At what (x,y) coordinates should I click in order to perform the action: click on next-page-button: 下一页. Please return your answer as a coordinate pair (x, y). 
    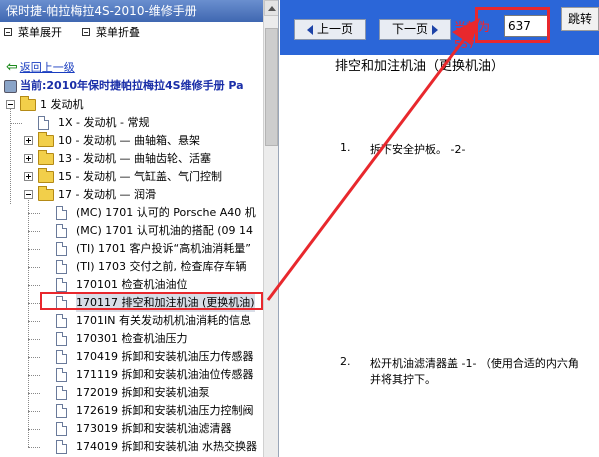
    Looking at the image, I should click on (415, 29).